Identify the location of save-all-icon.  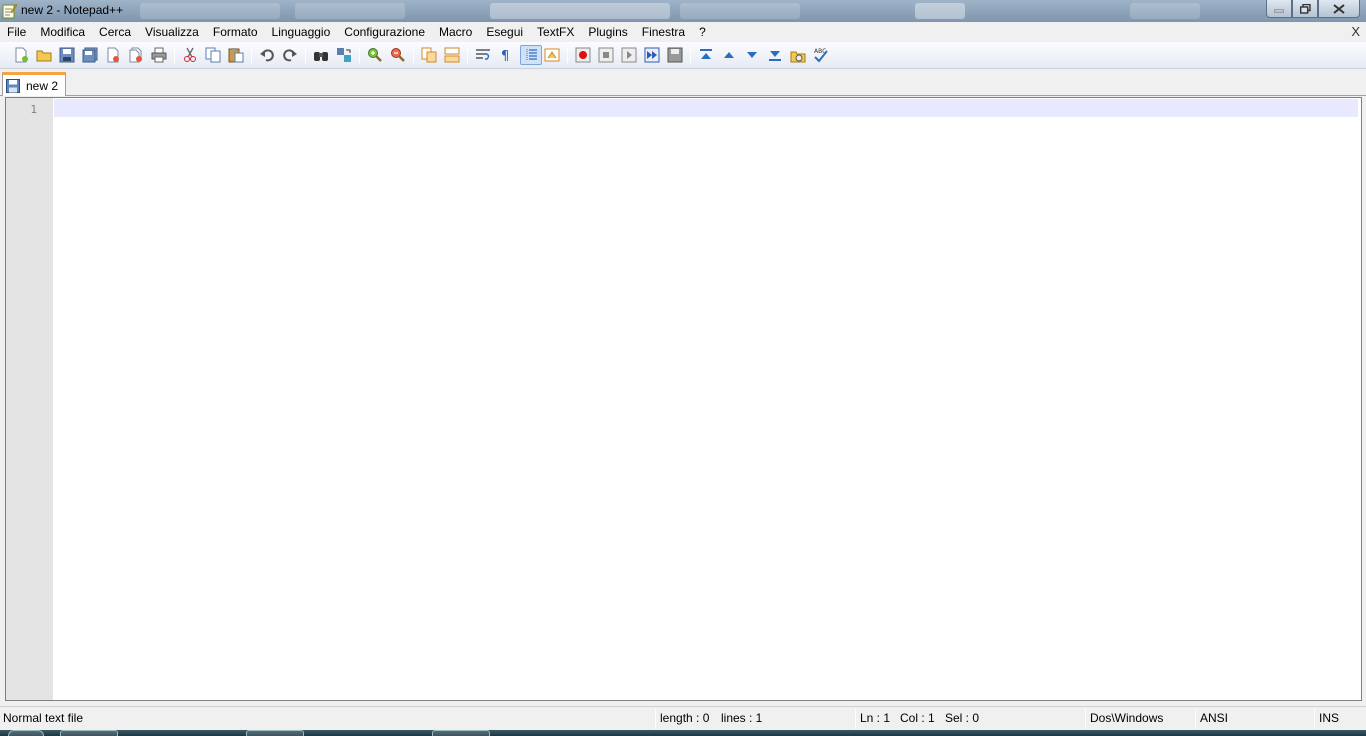
(90, 55).